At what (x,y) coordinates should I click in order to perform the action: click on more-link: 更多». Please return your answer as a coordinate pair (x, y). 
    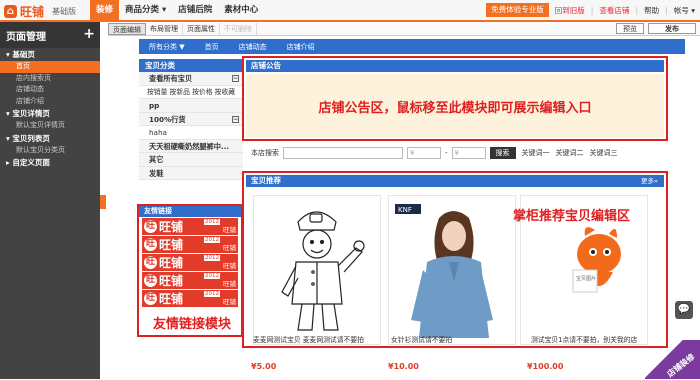
    Looking at the image, I should click on (649, 181).